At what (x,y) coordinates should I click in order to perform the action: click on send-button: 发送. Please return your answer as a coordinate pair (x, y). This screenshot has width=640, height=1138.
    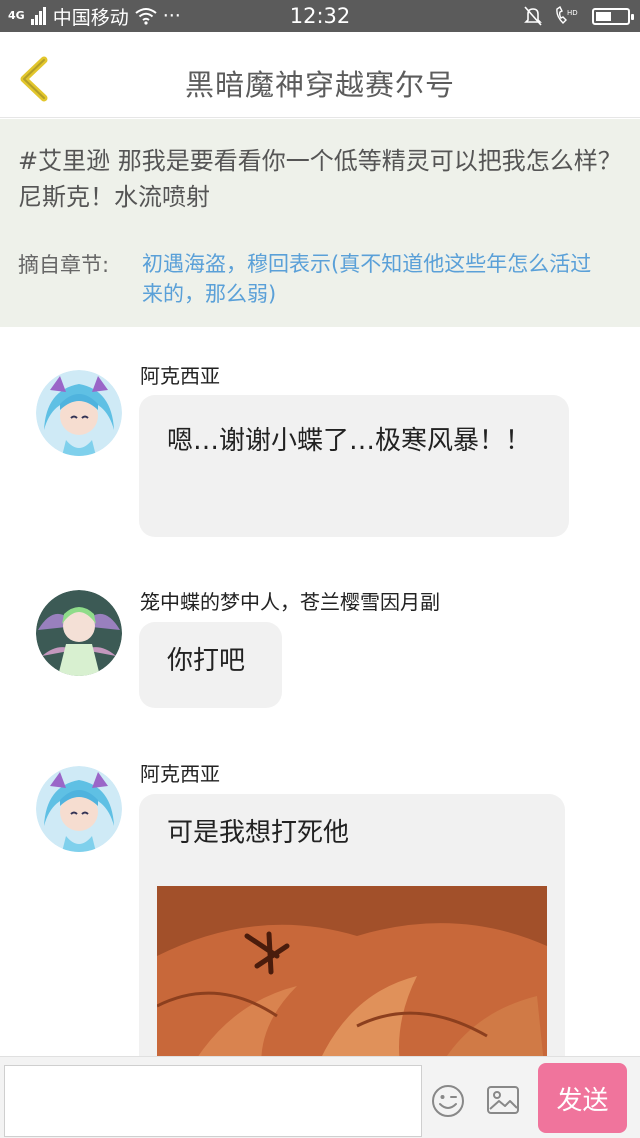
    Looking at the image, I should click on (582, 1098).